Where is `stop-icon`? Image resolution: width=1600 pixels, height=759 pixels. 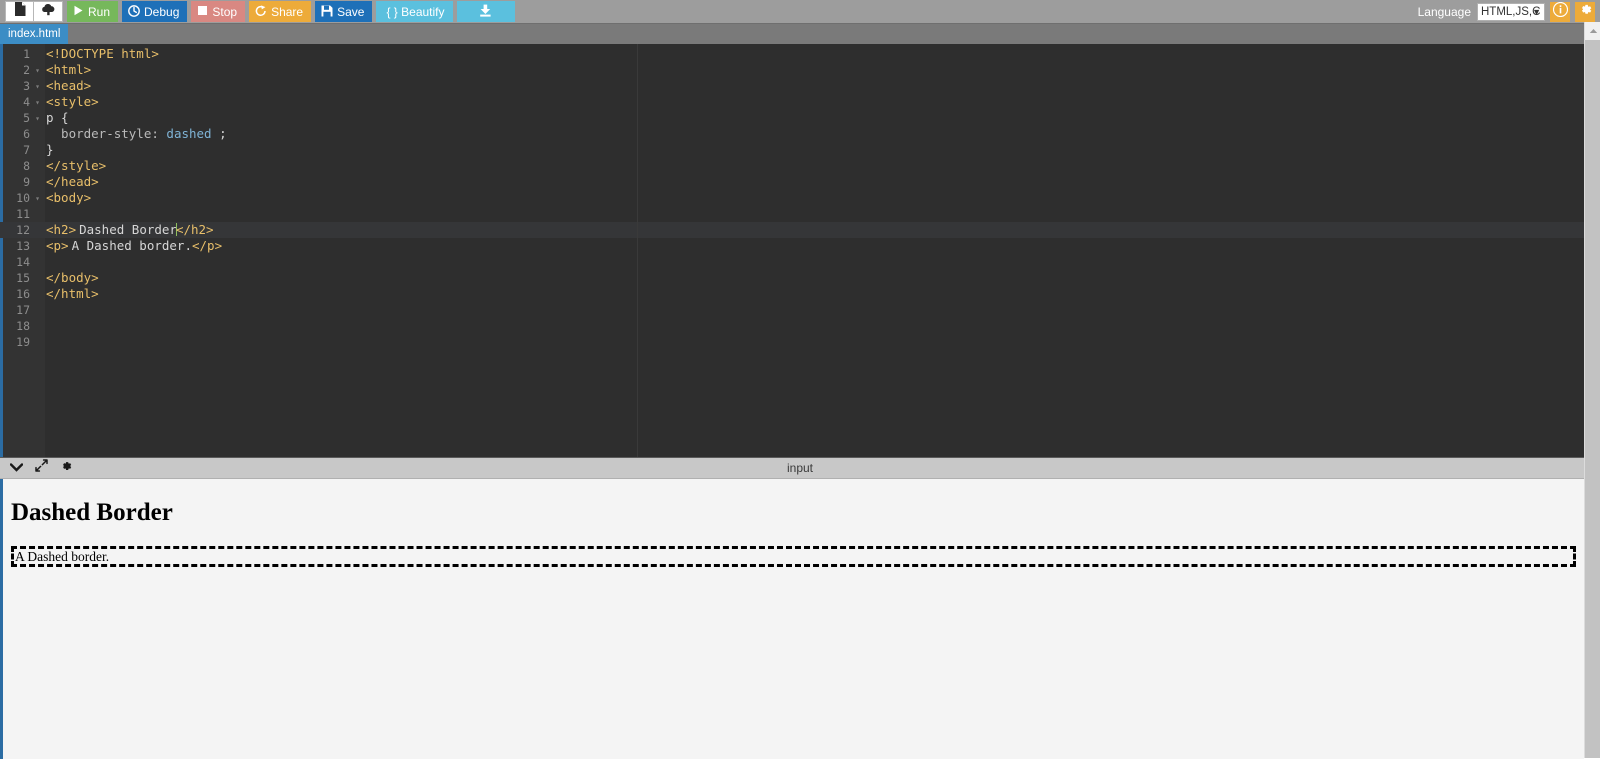 stop-icon is located at coordinates (202, 11).